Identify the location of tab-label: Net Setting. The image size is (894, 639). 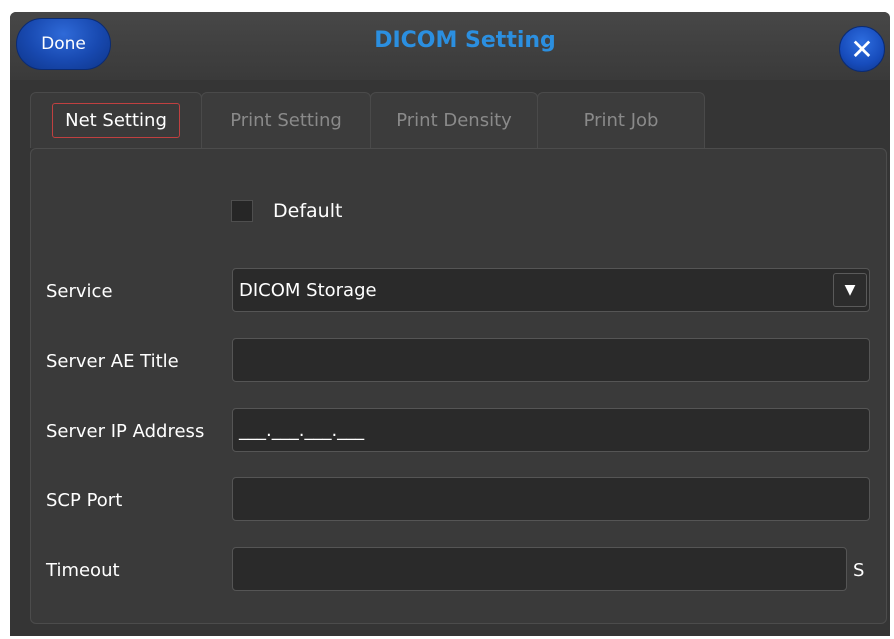
(116, 120).